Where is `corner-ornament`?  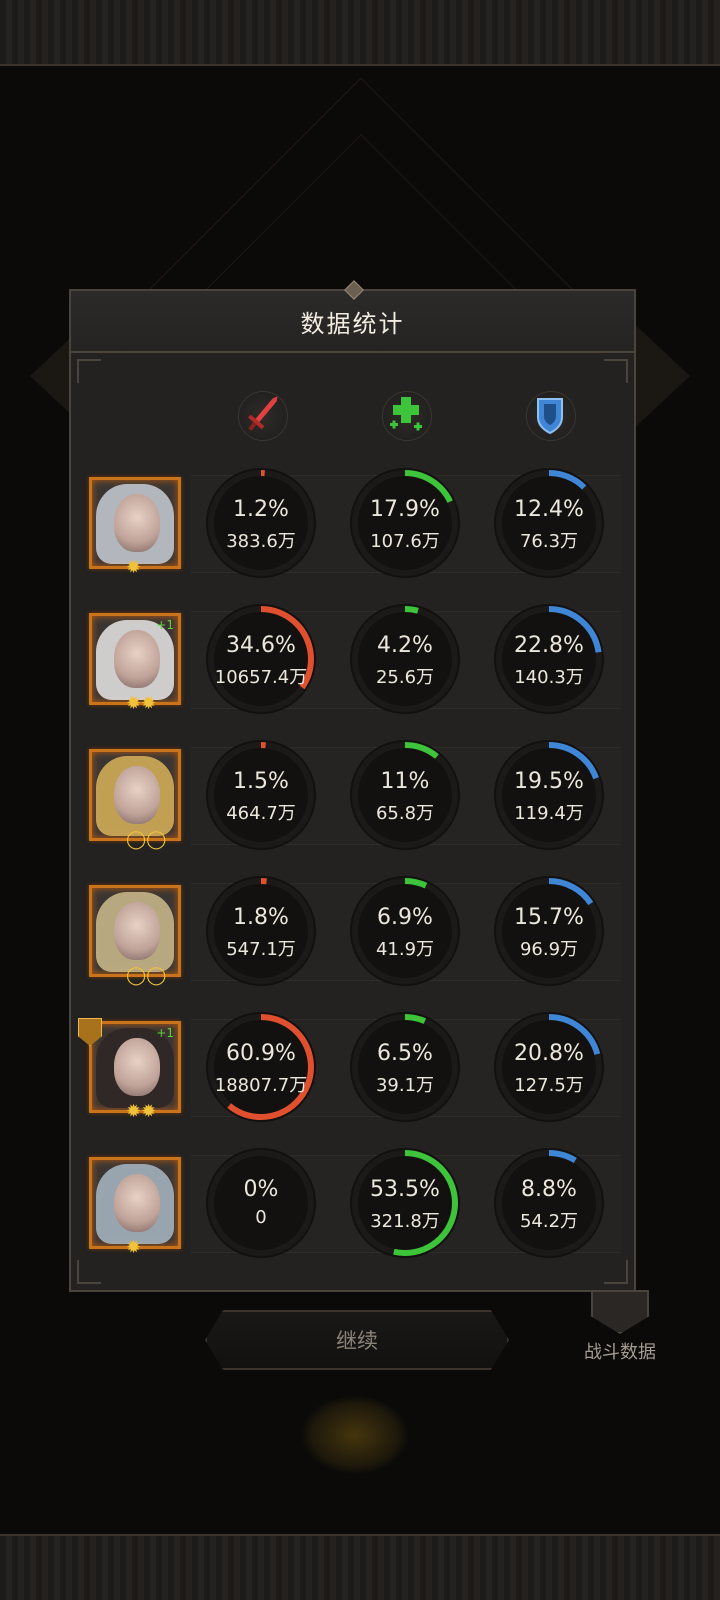 corner-ornament is located at coordinates (89, 371).